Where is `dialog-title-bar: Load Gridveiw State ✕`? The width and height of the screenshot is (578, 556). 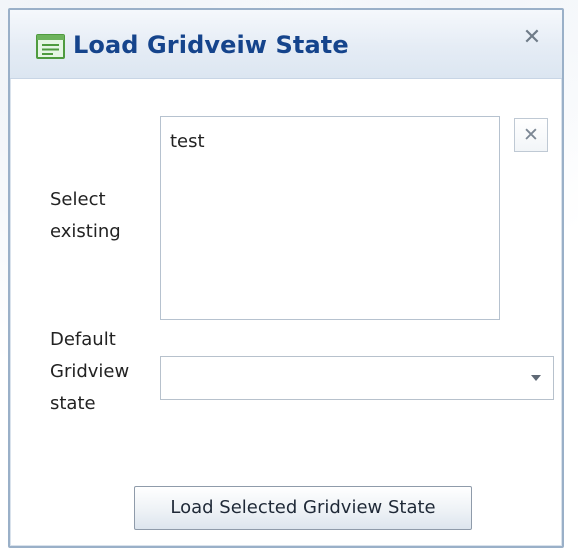 dialog-title-bar: Load Gridveiw State ✕ is located at coordinates (286, 44).